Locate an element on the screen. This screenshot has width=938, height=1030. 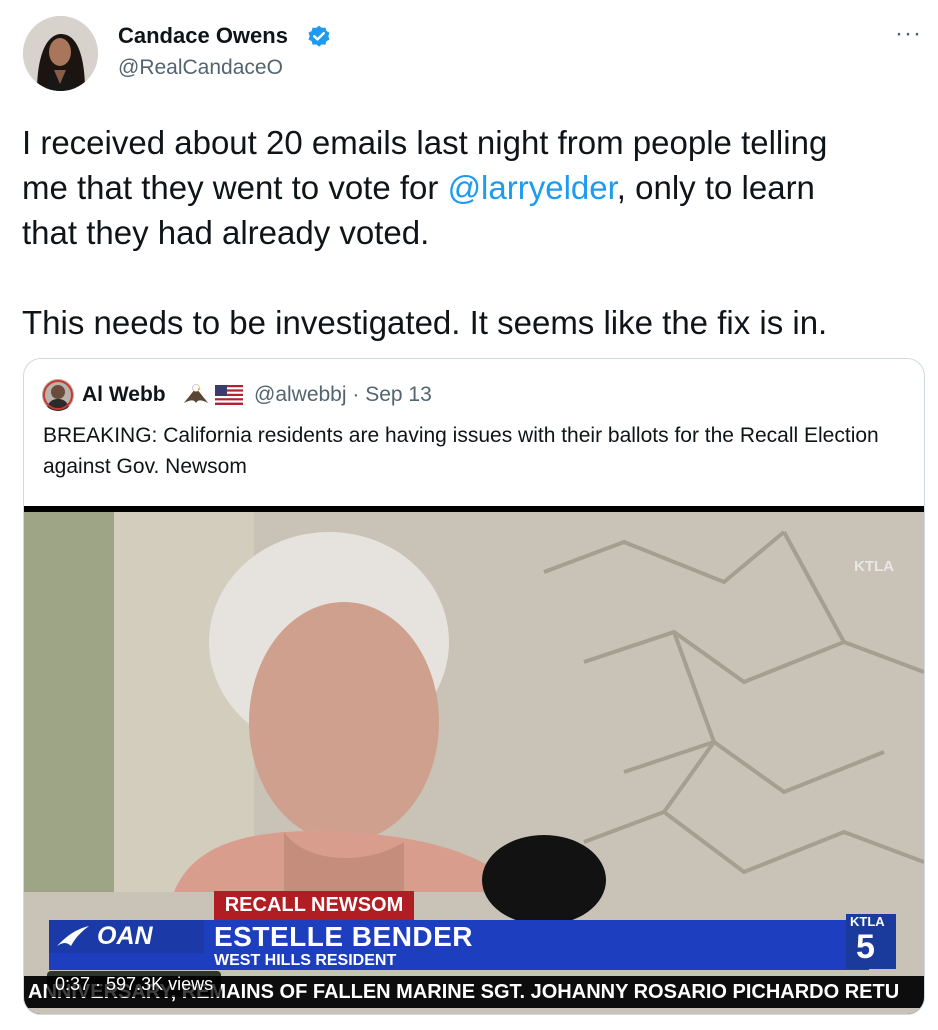
station-logo-number: 5 is located at coordinates (865, 947).